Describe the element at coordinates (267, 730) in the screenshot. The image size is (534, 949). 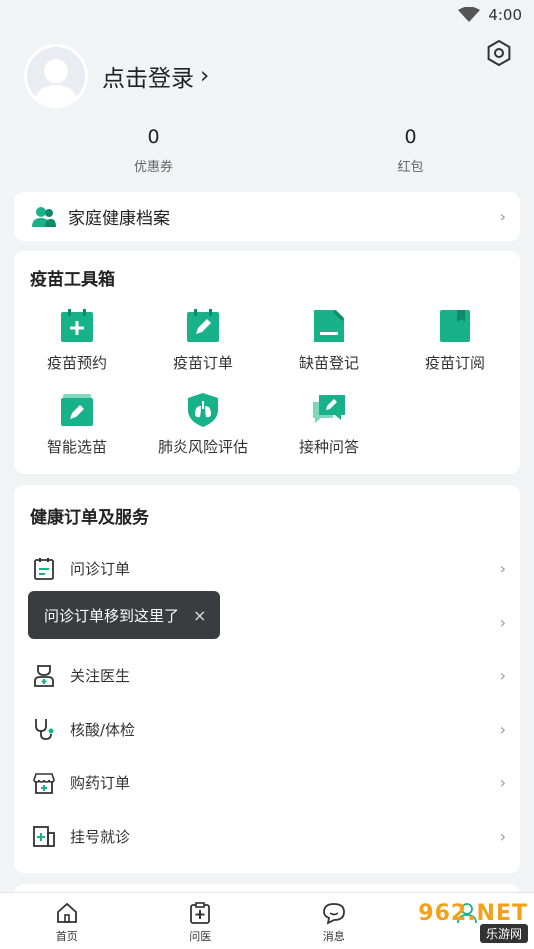
I see `svc-nucleic-checkup: 核酸/体检 ›` at that location.